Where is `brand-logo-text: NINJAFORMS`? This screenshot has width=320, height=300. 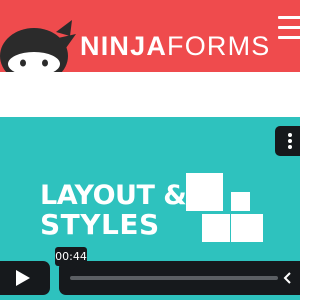 brand-logo-text: NINJAFORMS is located at coordinates (175, 46).